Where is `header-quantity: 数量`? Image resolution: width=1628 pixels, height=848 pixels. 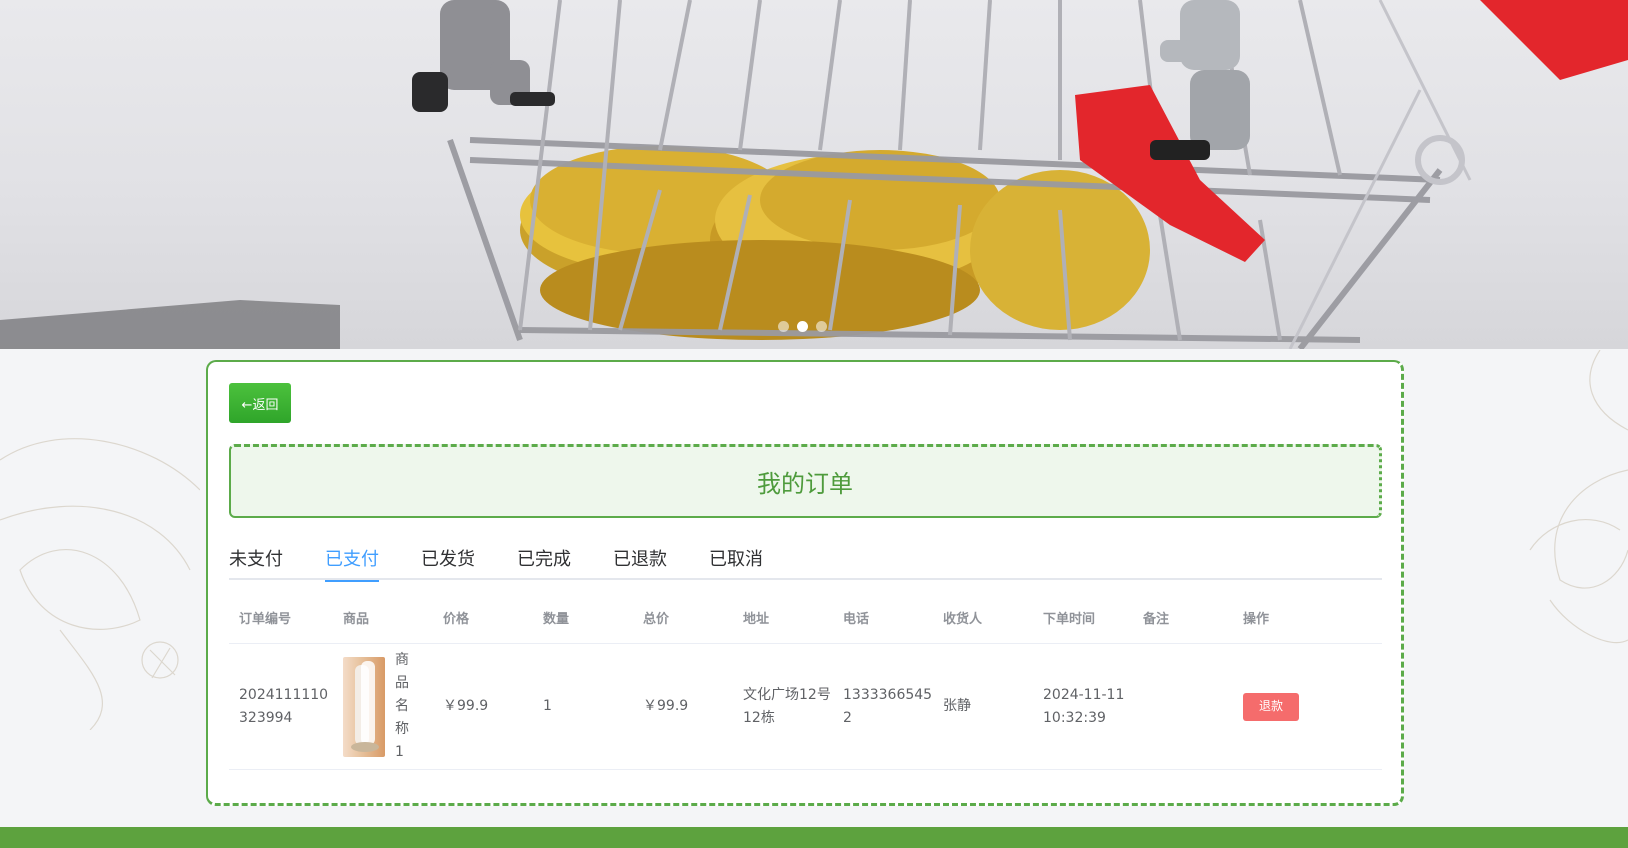 header-quantity: 数量 is located at coordinates (556, 619).